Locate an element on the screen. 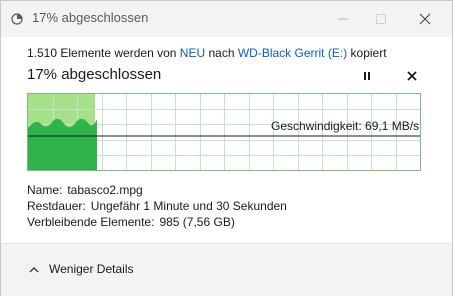  summary-suffix-text: kopiert is located at coordinates (368, 53).